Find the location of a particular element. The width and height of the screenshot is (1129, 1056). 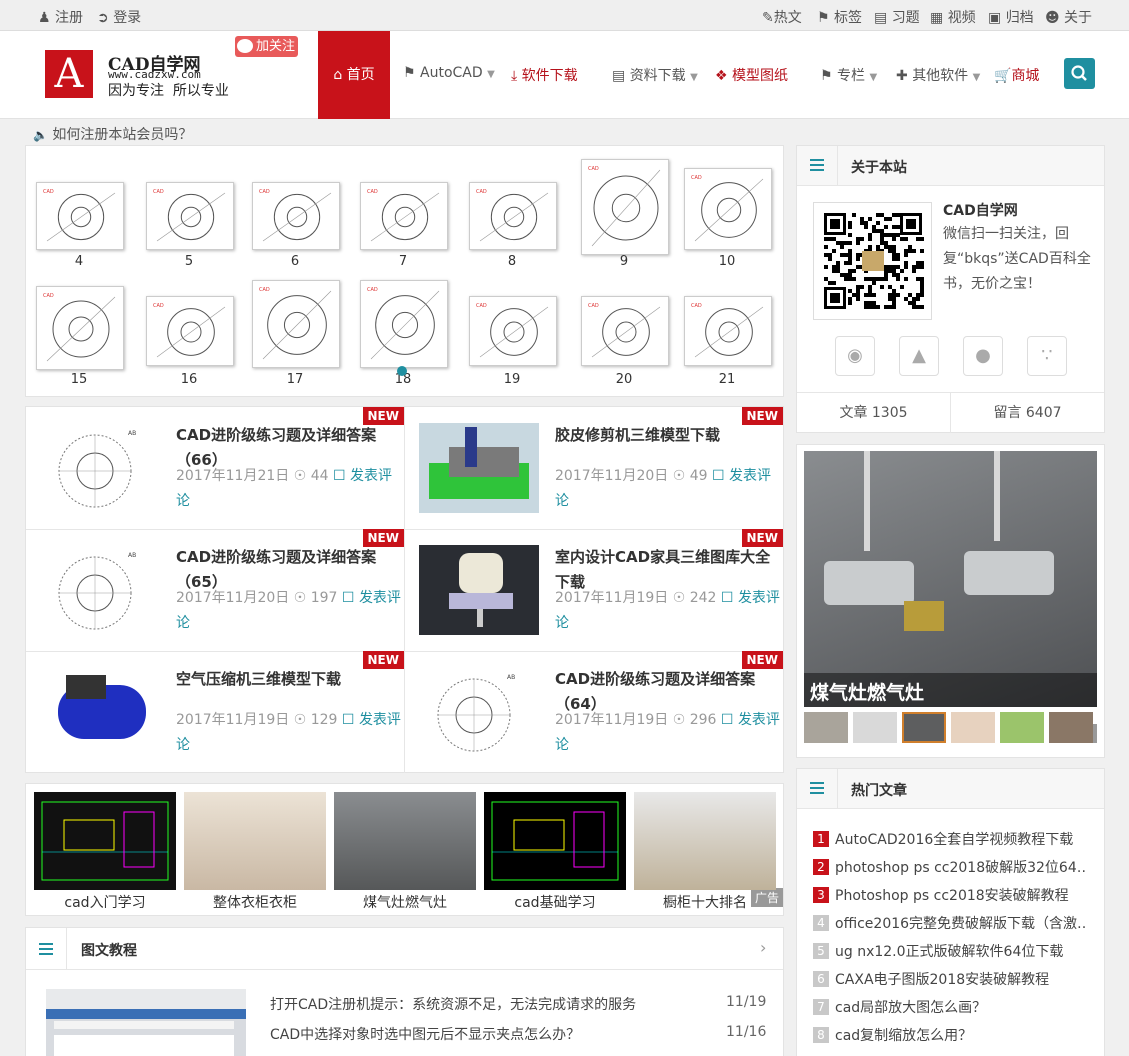

drawing-number: 21 is located at coordinates (727, 379).